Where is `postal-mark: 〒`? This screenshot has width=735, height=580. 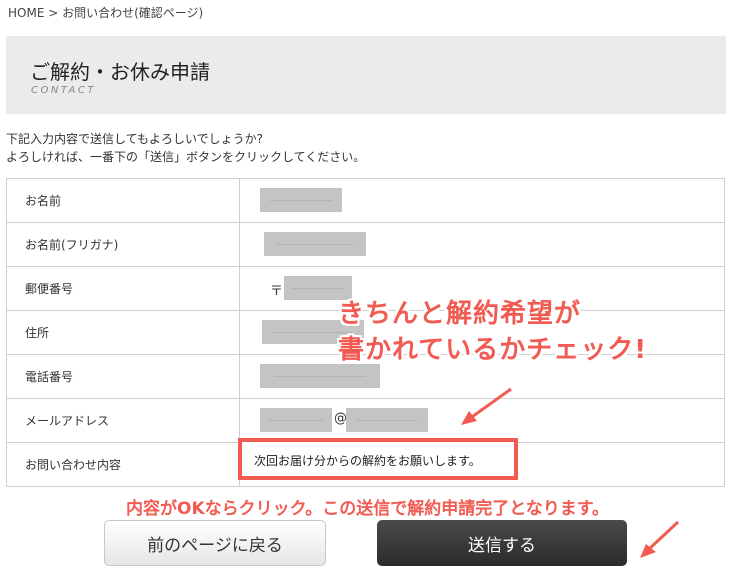 postal-mark: 〒 is located at coordinates (277, 291).